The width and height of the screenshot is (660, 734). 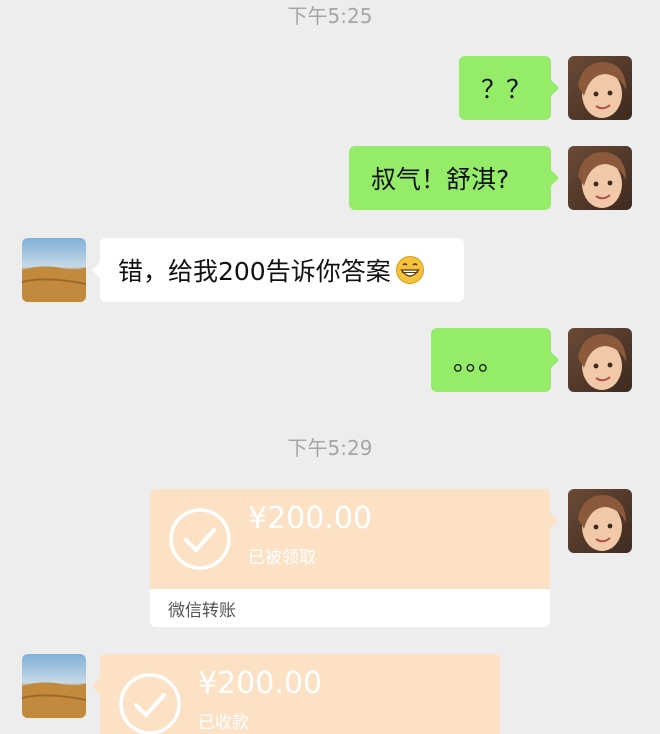 I want to click on transfer-card: ¥200.00 已收款, so click(x=300, y=694).